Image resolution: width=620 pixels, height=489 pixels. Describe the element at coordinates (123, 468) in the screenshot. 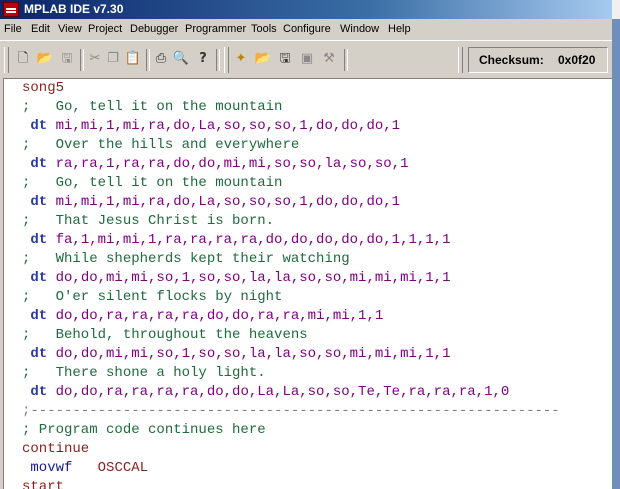

I see `instruction-operand: OSCCAL` at that location.